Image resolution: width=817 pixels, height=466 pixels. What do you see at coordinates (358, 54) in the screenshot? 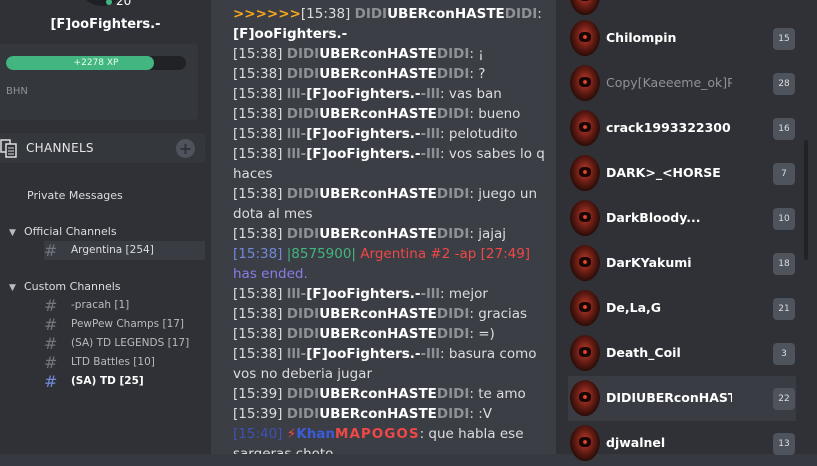
I see `chat-message: [15:38] DIDIUBERconHASTEDIDI: ¡` at bounding box center [358, 54].